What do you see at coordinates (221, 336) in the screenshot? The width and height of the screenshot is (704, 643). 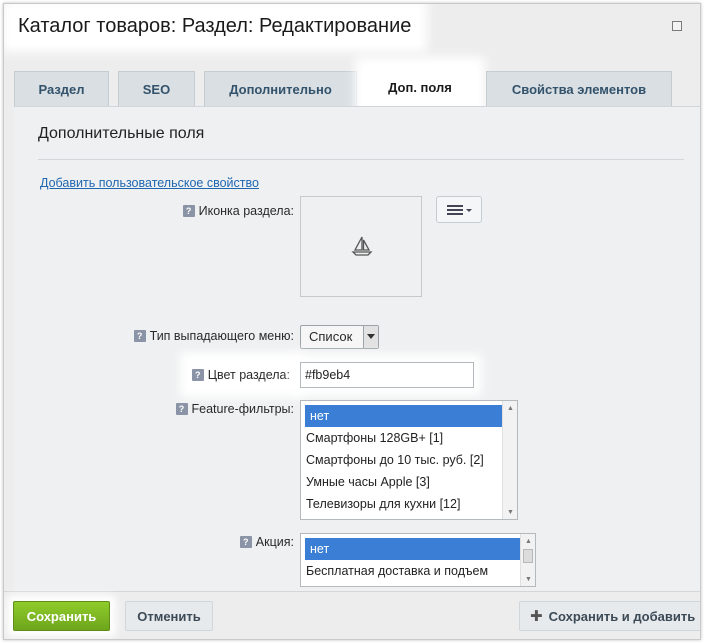 I see `menu-type-label-text: Тип выпадающего меню:` at bounding box center [221, 336].